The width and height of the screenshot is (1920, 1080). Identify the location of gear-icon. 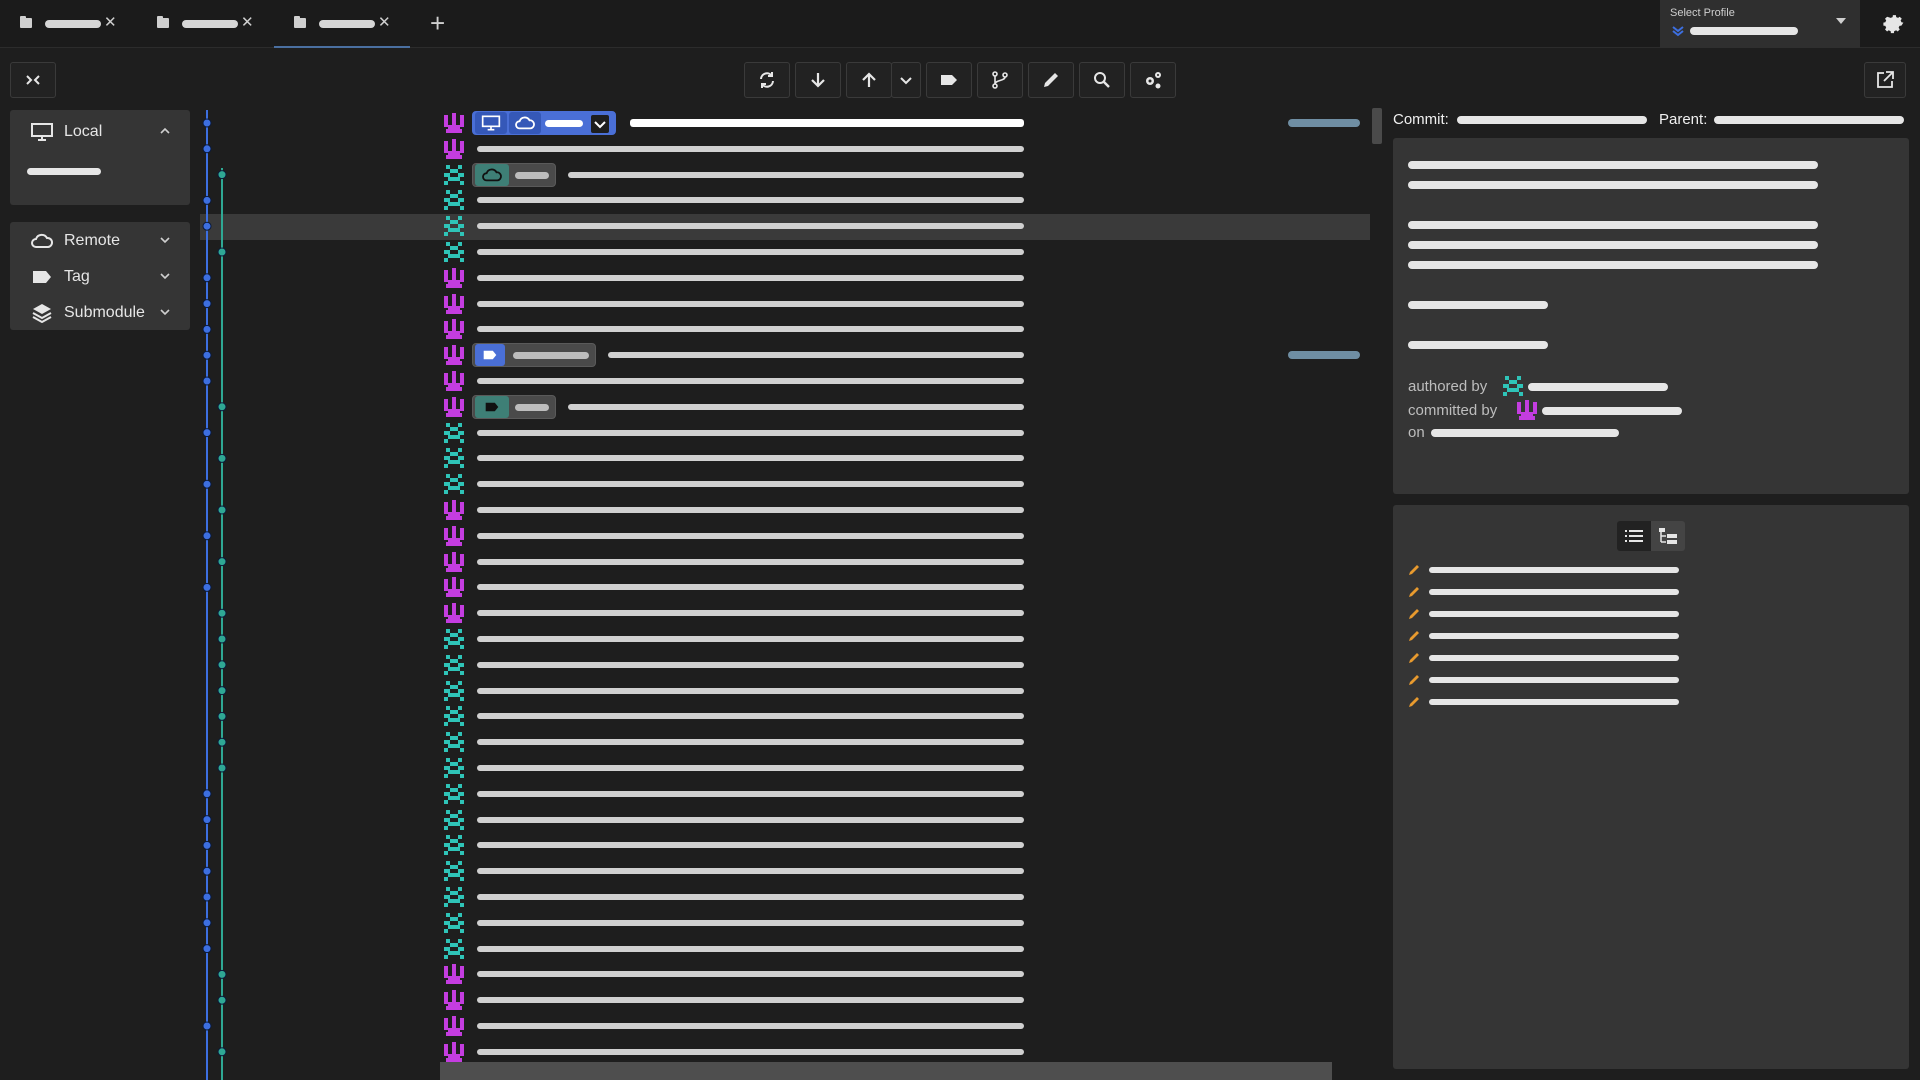
(1894, 24).